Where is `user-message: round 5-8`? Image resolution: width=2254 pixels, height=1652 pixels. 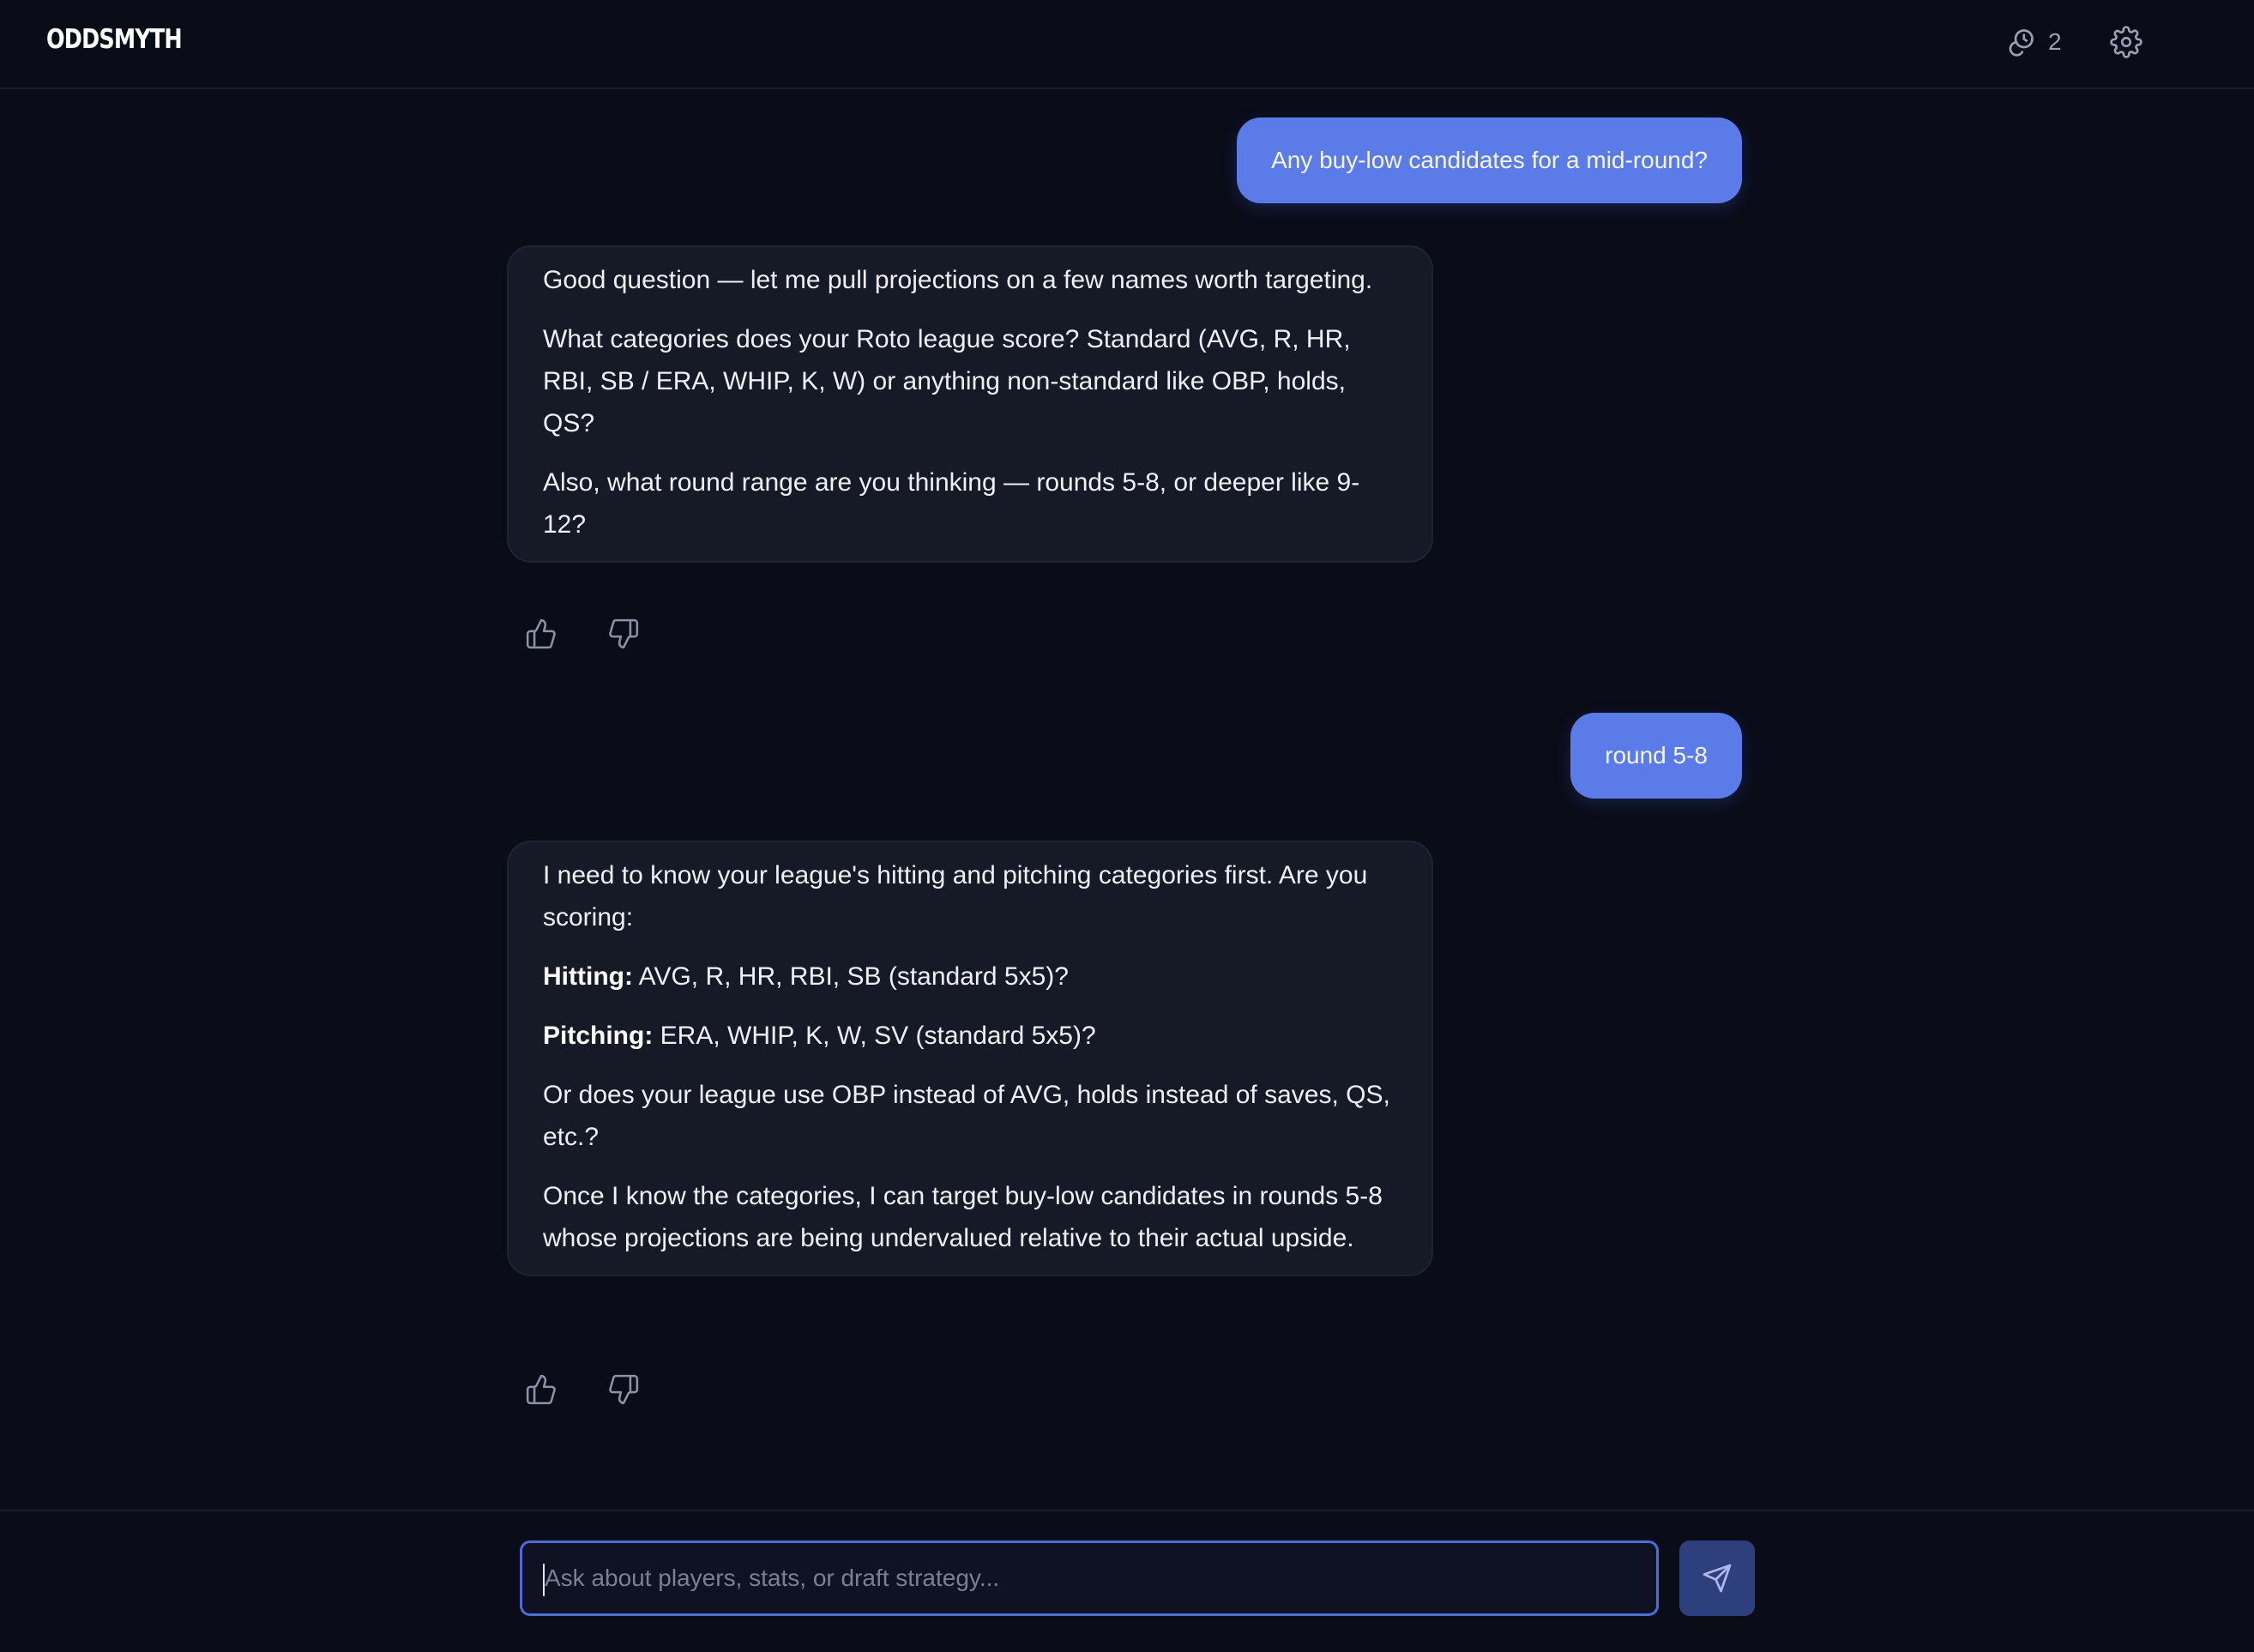
user-message: round 5-8 is located at coordinates (1656, 756).